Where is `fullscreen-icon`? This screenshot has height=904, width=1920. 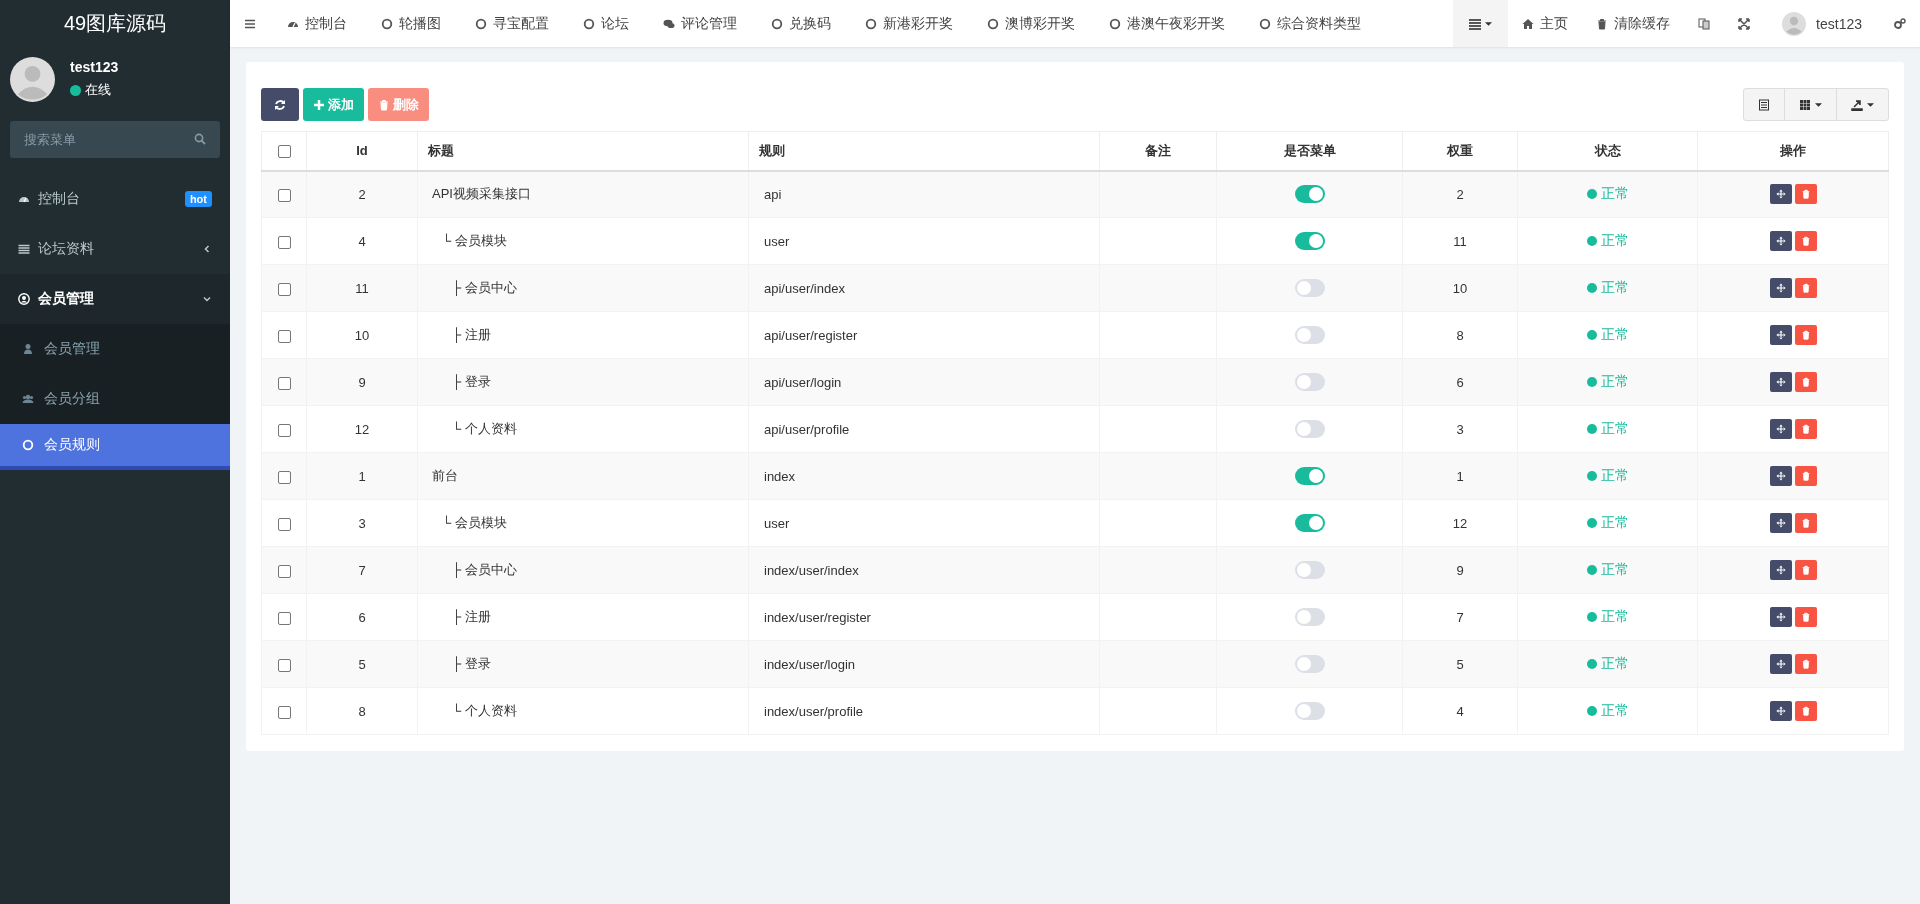 fullscreen-icon is located at coordinates (1744, 23).